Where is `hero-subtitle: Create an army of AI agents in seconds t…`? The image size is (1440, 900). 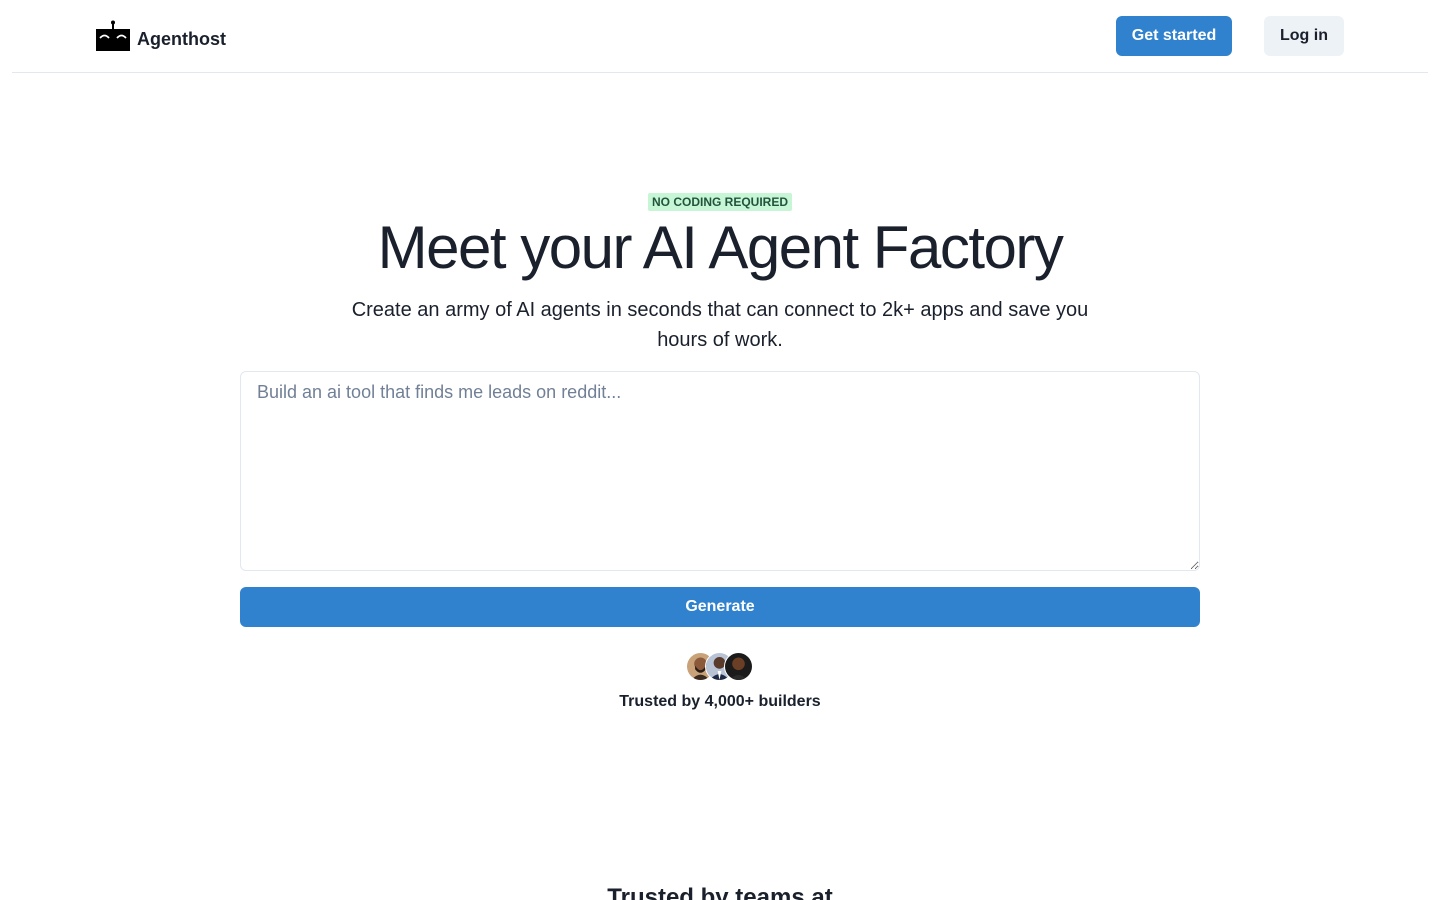 hero-subtitle: Create an army of AI agents in seconds t… is located at coordinates (720, 325).